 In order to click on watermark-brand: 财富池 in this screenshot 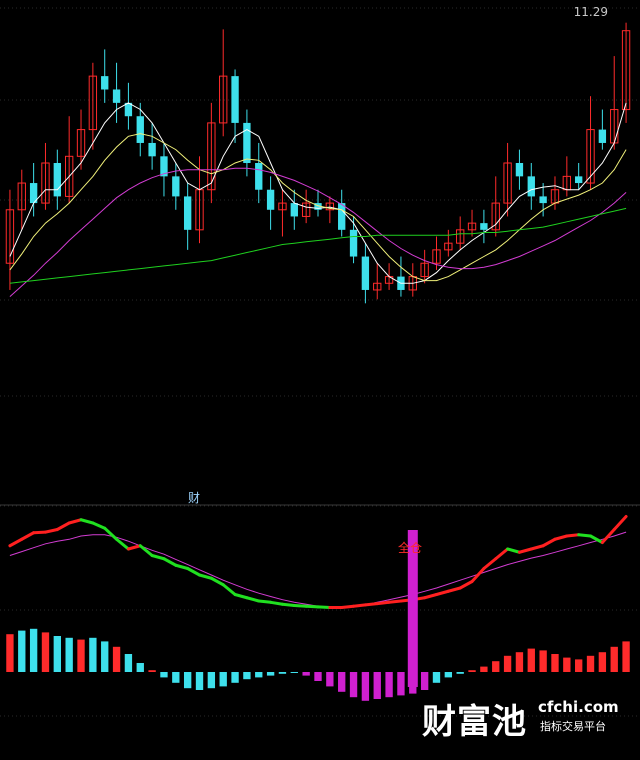, I will do `click(474, 722)`.